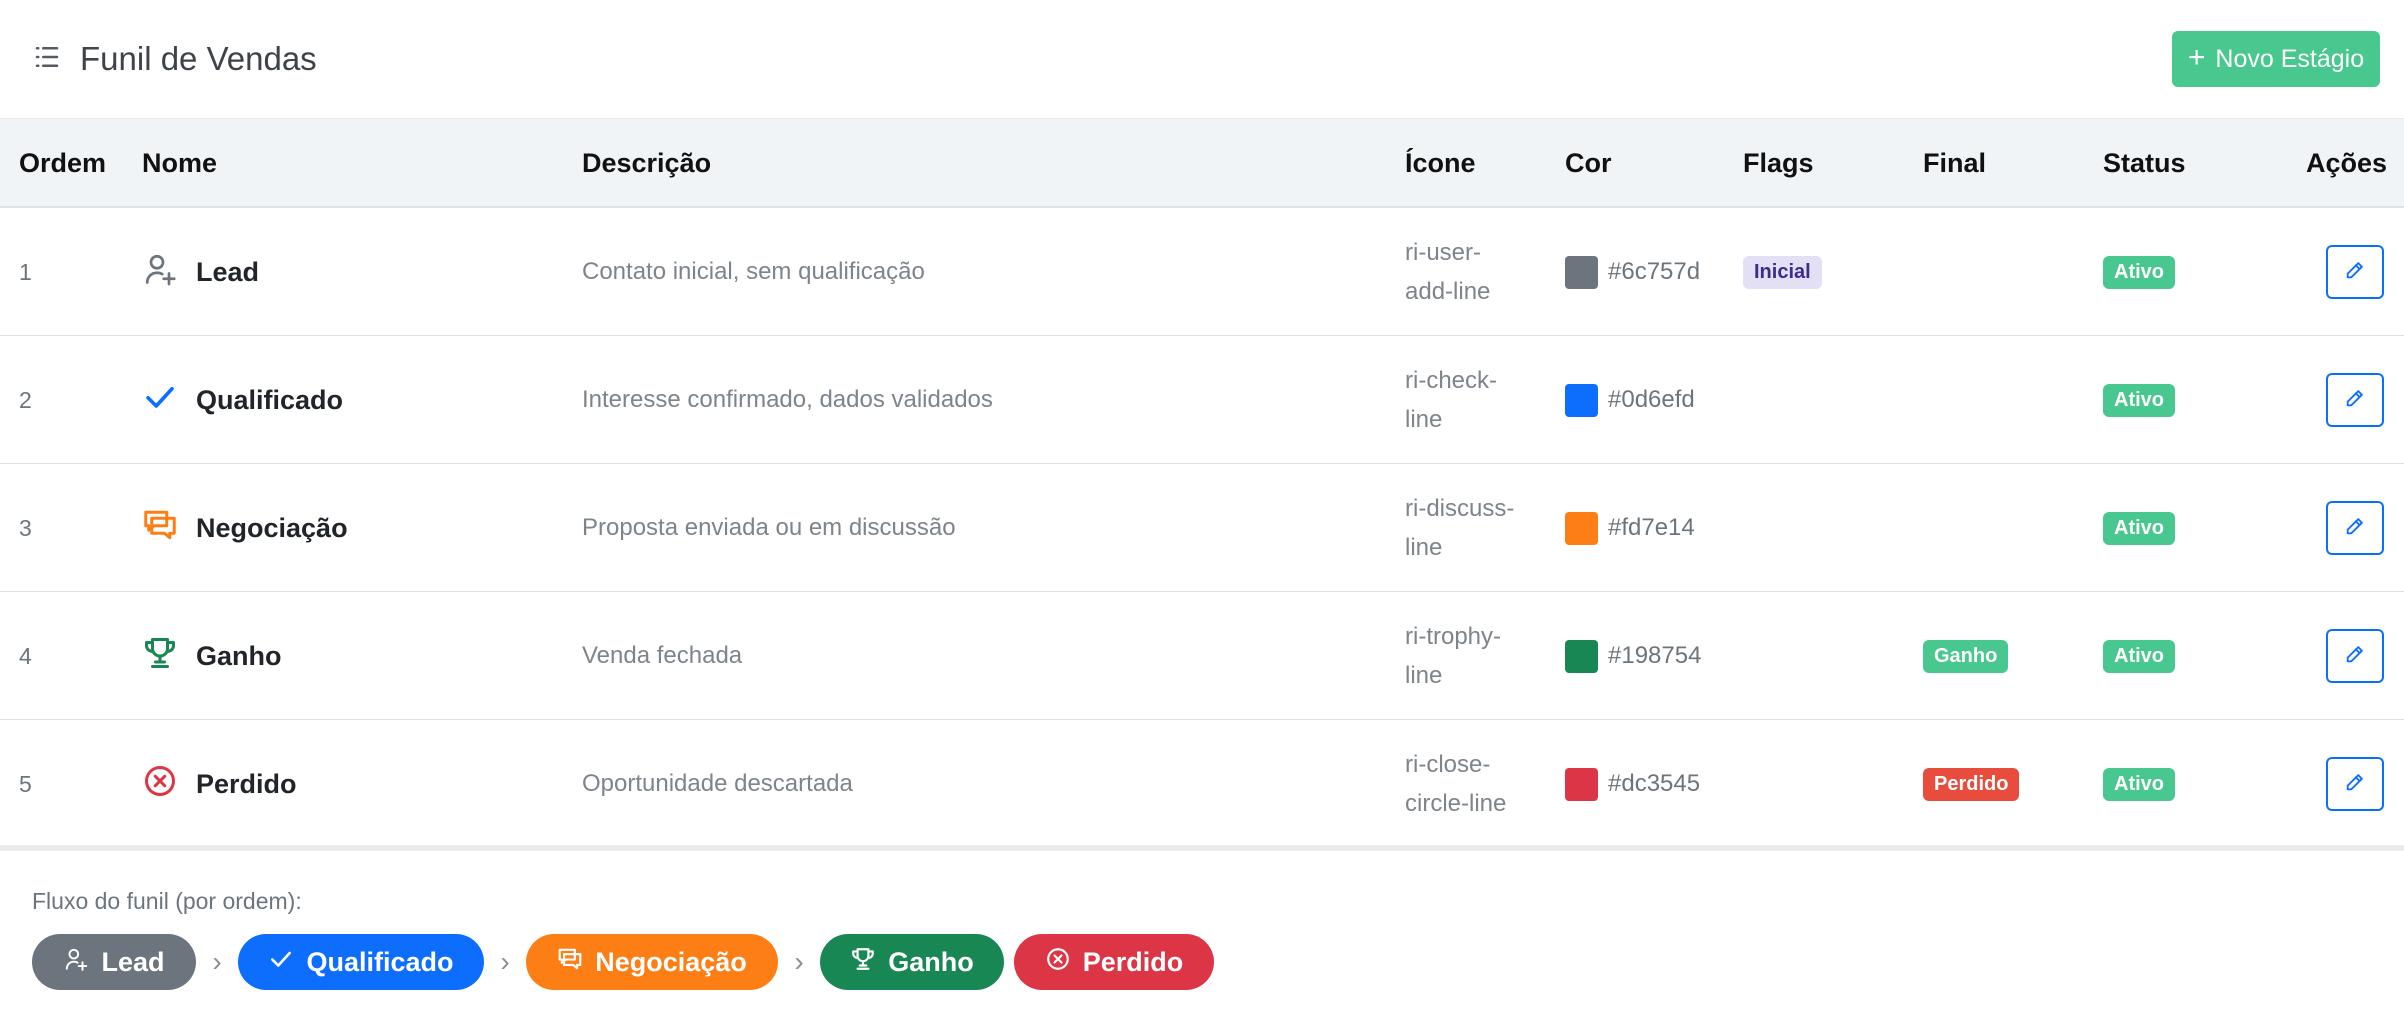  Describe the element at coordinates (1588, 163) in the screenshot. I see `col-cor: Cor` at that location.